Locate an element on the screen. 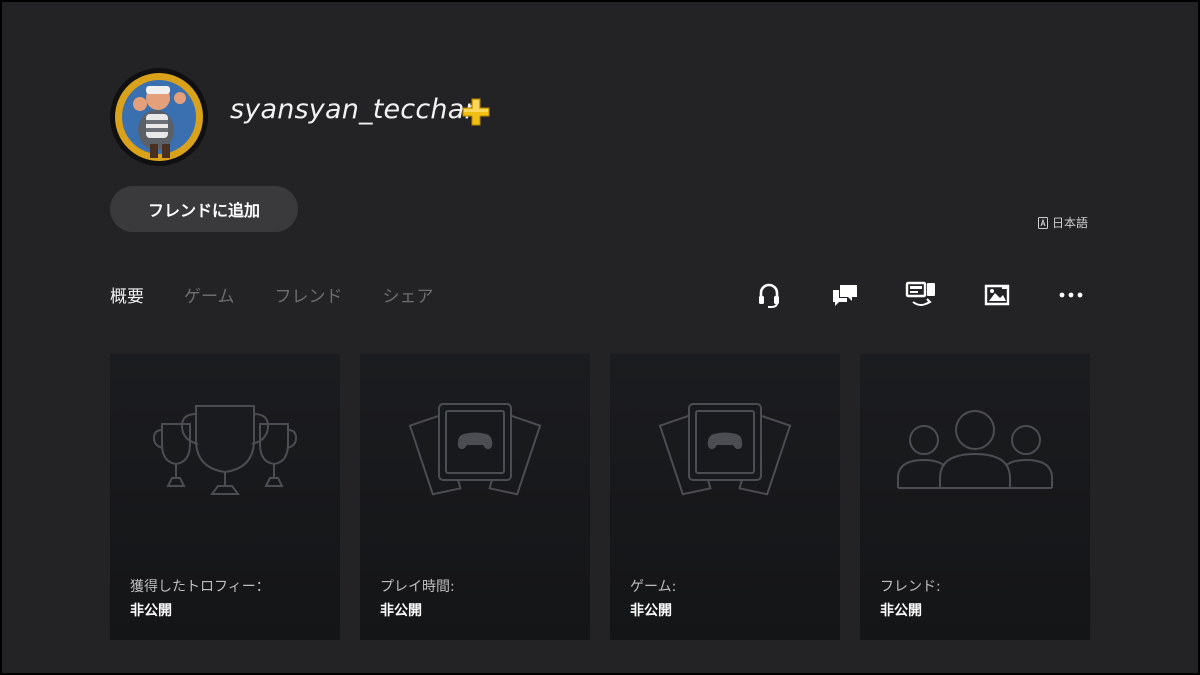 The image size is (1200, 675). avatar-image is located at coordinates (159, 117).